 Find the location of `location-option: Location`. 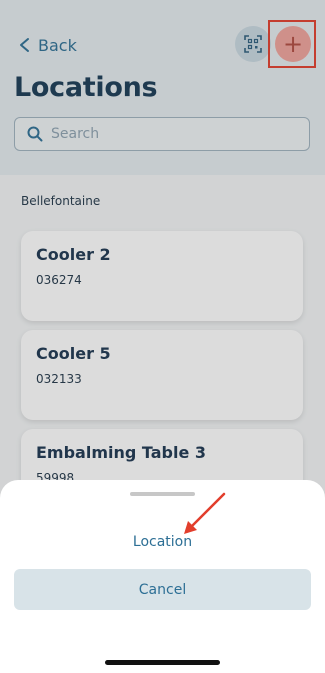

location-option: Location is located at coordinates (162, 542).